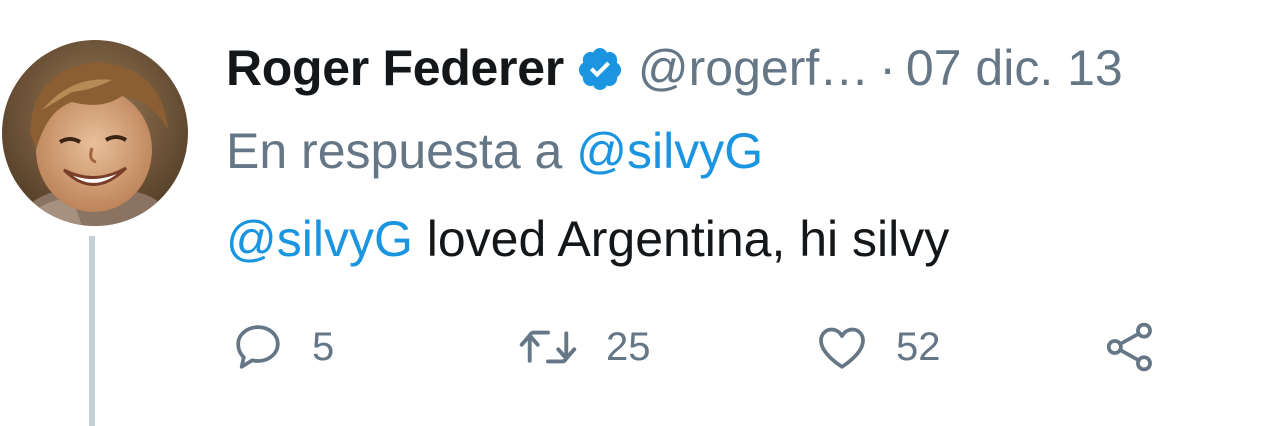 Image resolution: width=1278 pixels, height=426 pixels. Describe the element at coordinates (282, 347) in the screenshot. I see `reply-button: 5` at that location.